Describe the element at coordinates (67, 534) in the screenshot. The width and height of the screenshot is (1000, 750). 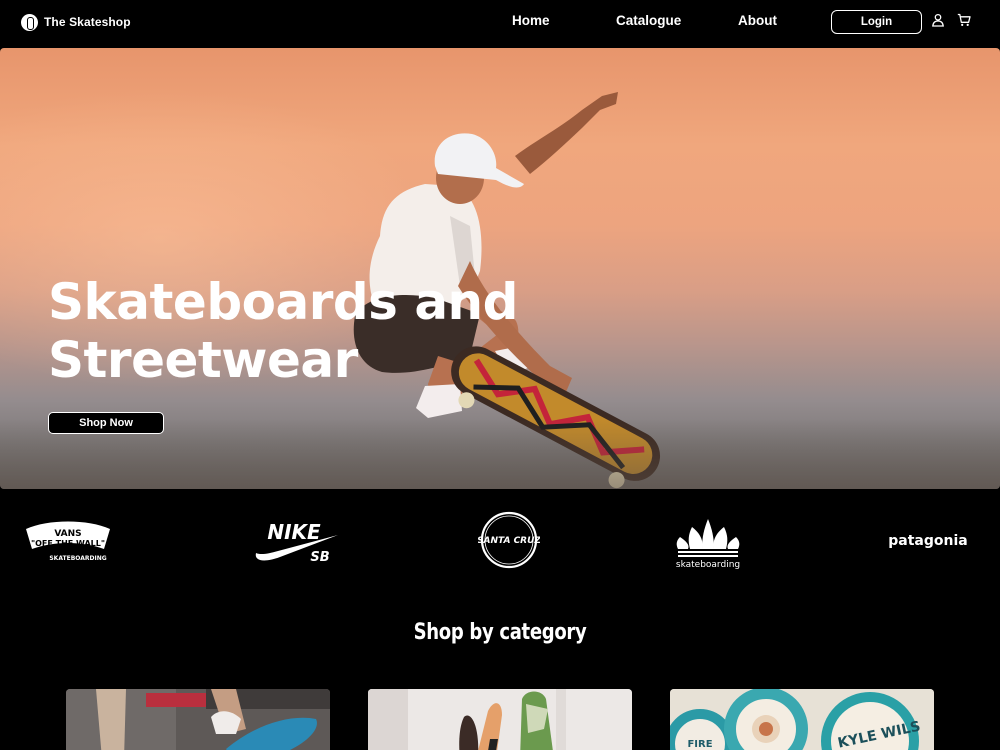
I see `vans-top-text: VANS` at that location.